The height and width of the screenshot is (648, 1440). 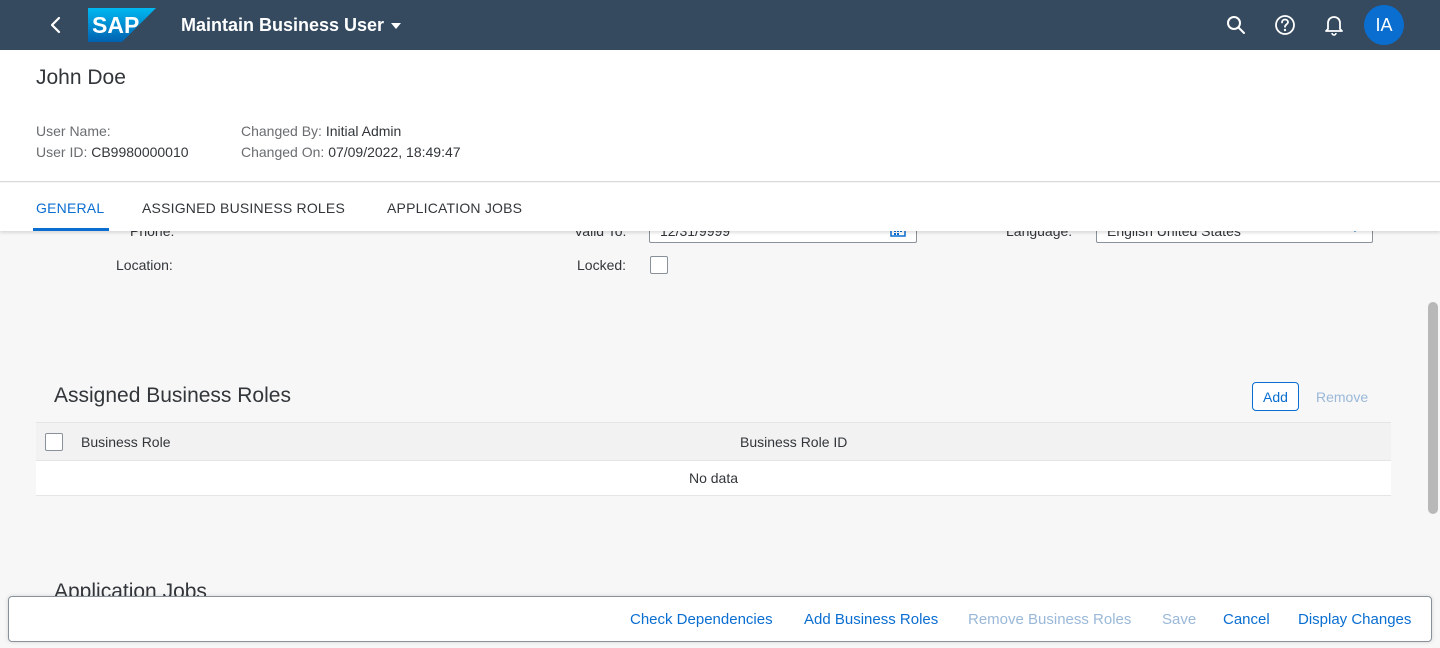 I want to click on cancel-button: Cancel, so click(x=1246, y=619).